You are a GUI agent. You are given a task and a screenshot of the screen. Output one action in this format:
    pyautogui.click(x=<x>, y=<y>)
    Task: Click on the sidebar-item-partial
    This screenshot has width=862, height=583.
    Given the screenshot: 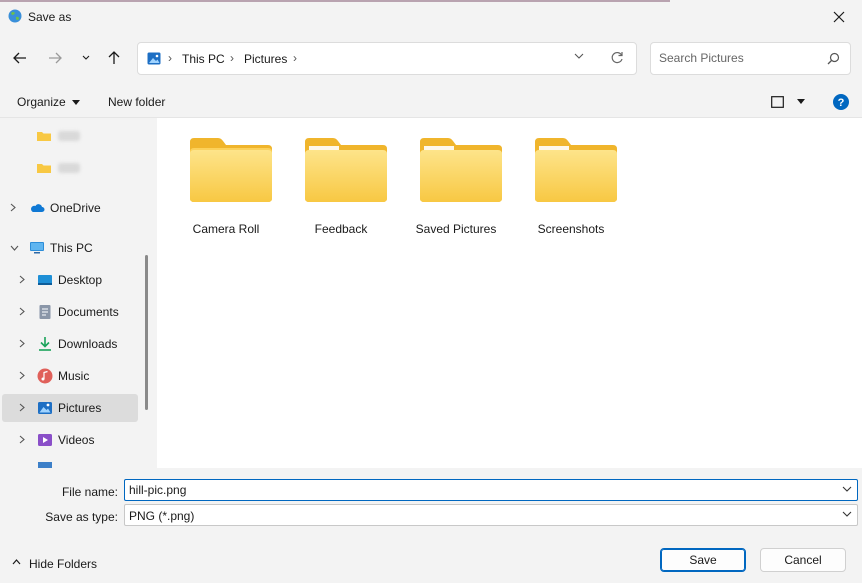 What is the action you would take?
    pyautogui.click(x=70, y=463)
    